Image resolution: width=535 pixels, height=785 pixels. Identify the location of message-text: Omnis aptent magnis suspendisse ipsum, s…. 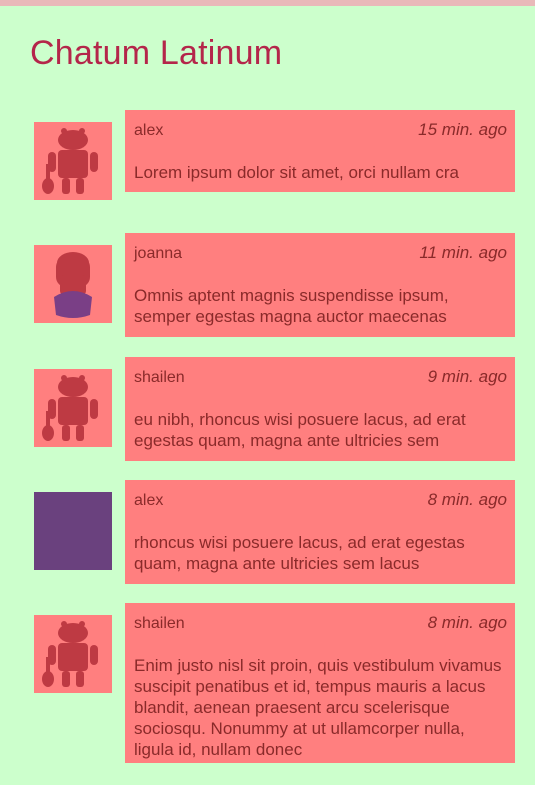
(291, 306).